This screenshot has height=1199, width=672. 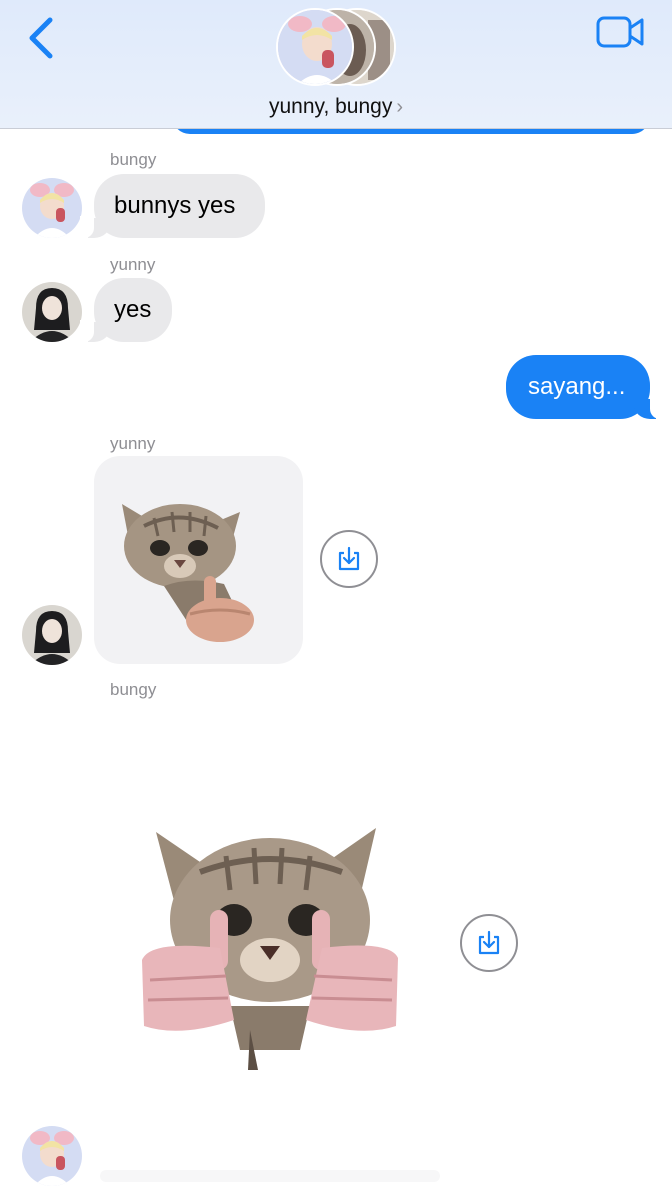 I want to click on chevron-left-icon, so click(x=41, y=38).